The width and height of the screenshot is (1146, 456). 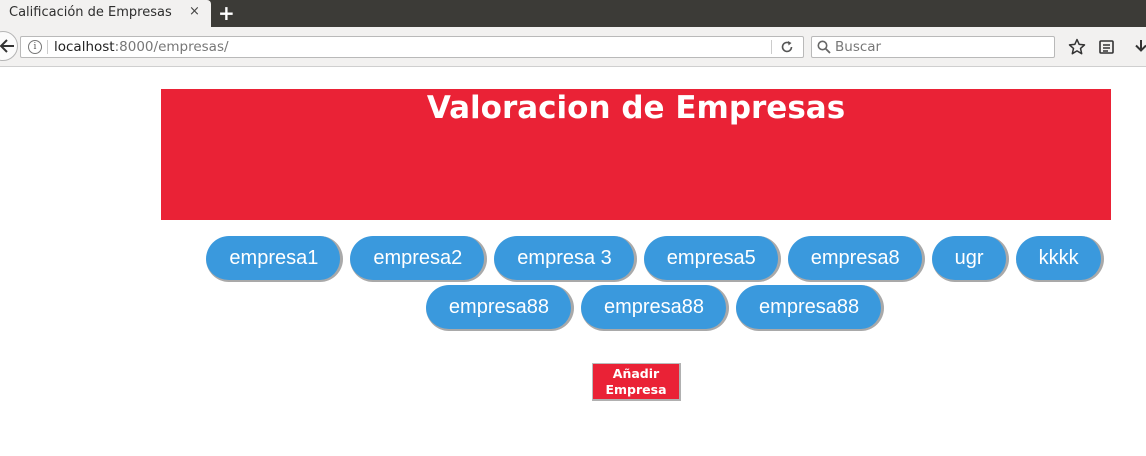 I want to click on info-icon: i, so click(x=35, y=47).